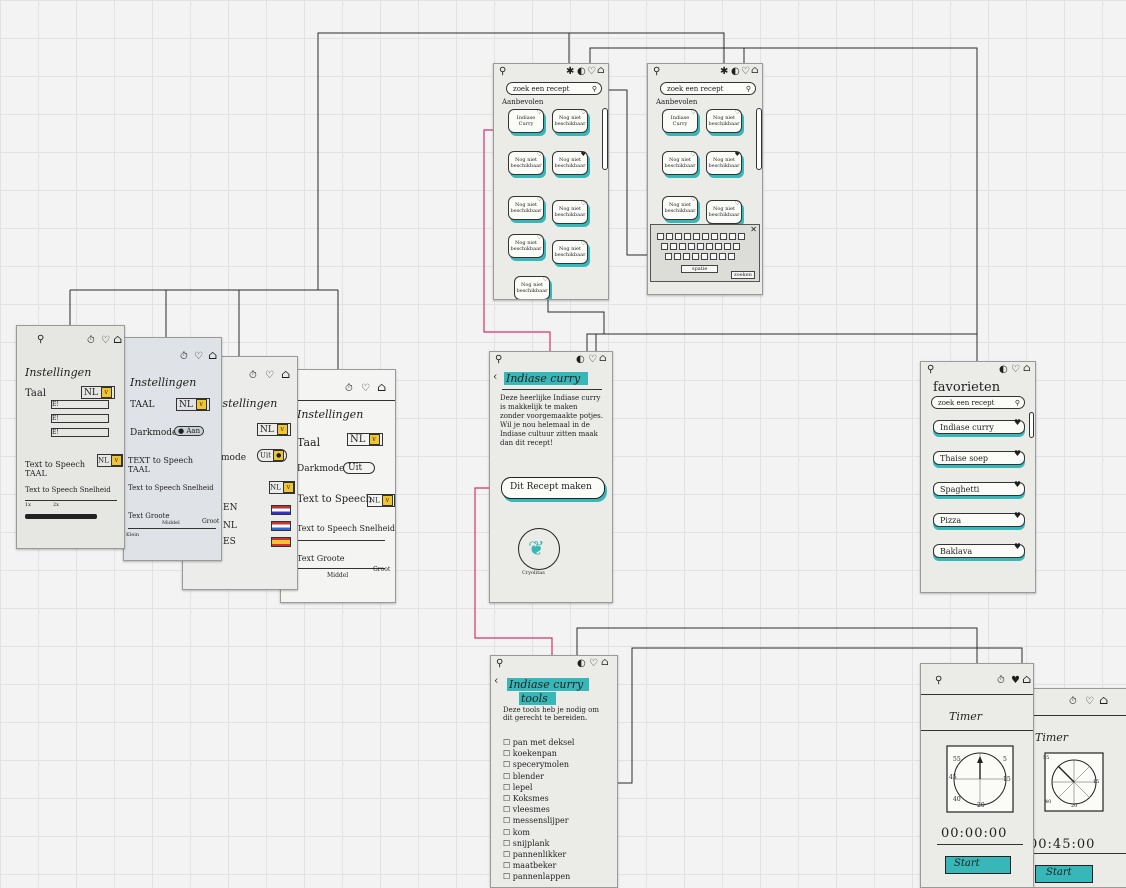  What do you see at coordinates (724, 163) in the screenshot?
I see `recipe-tile: Nog niet beschikbaar ♥` at bounding box center [724, 163].